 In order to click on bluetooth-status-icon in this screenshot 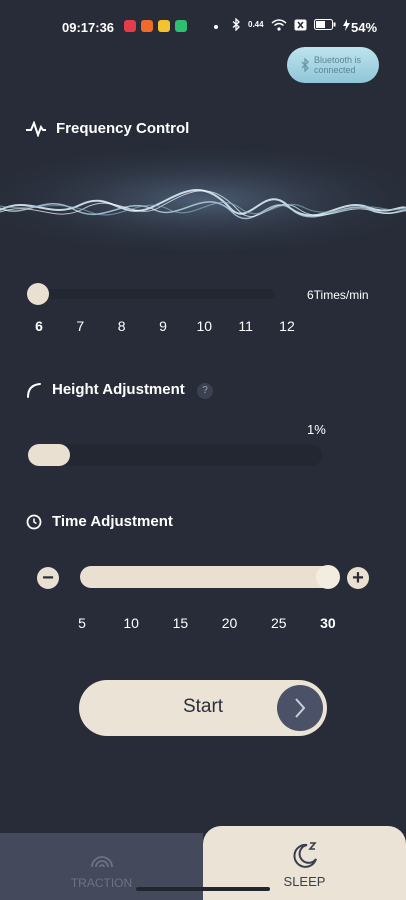, I will do `click(236, 24)`.